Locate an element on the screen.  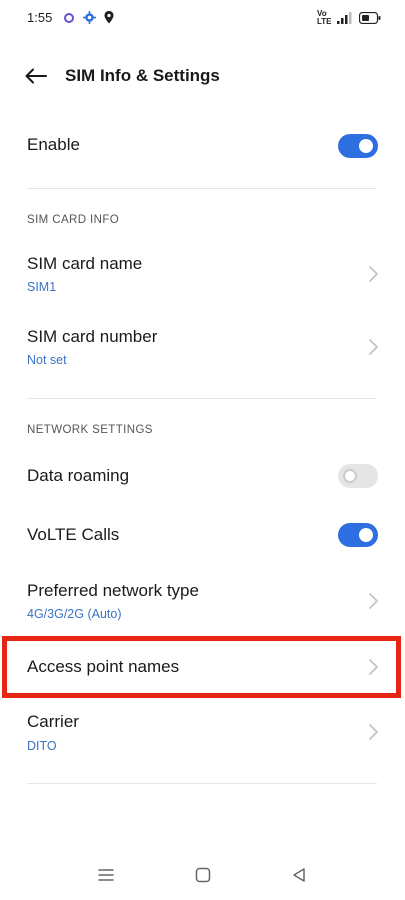
preferred-network-type-value: 4G/3G/2G (Auto) is located at coordinates (74, 614).